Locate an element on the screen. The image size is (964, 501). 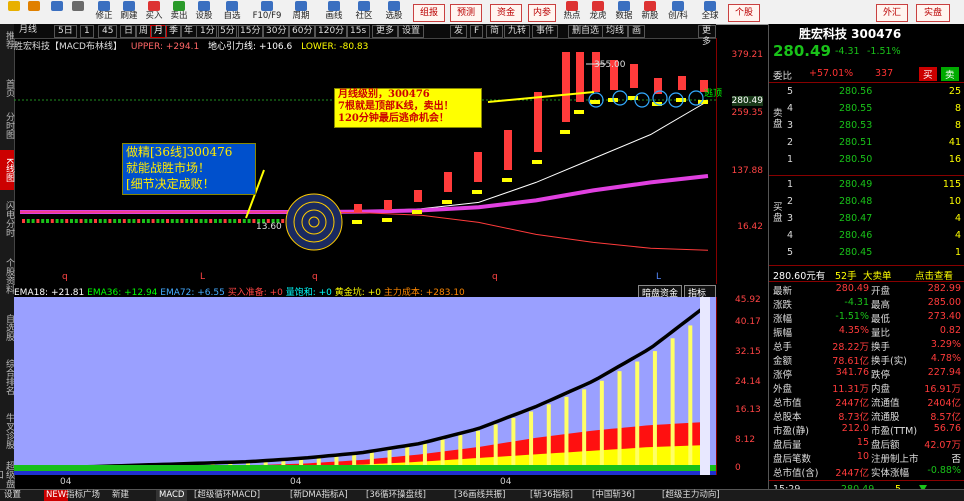
histogram-bar is located at coordinates (548, 437).